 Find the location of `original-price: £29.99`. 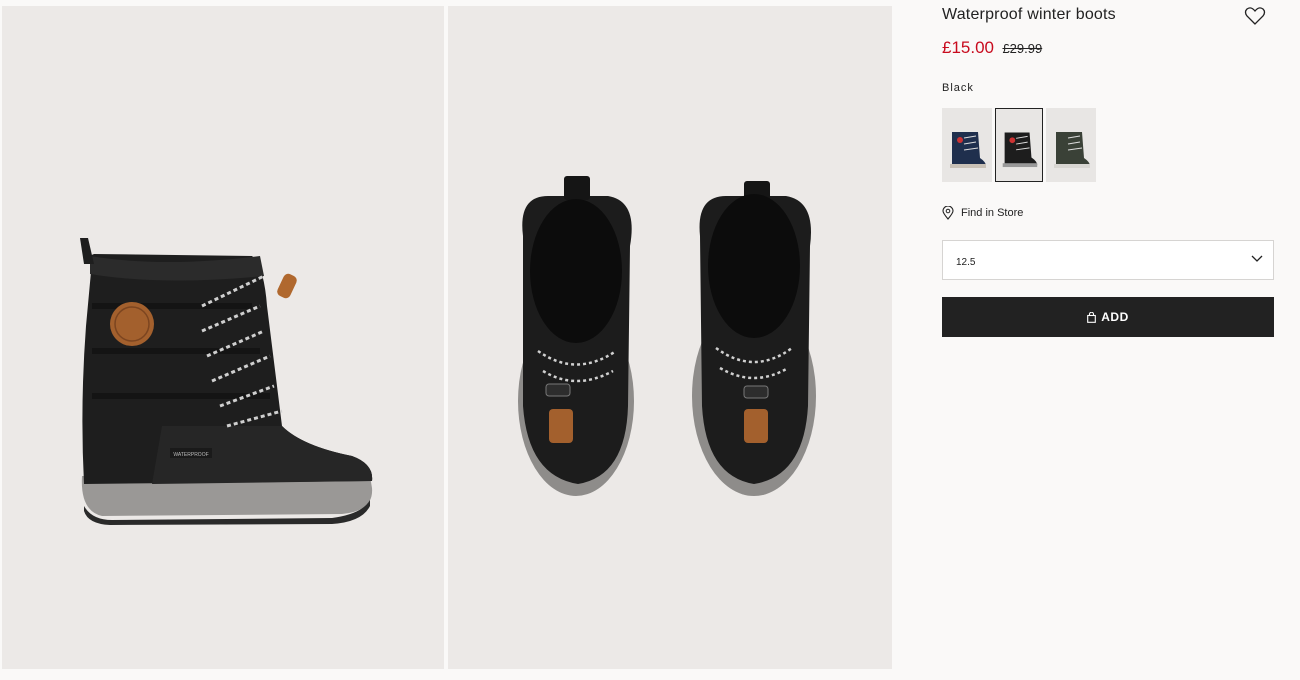

original-price: £29.99 is located at coordinates (1022, 48).